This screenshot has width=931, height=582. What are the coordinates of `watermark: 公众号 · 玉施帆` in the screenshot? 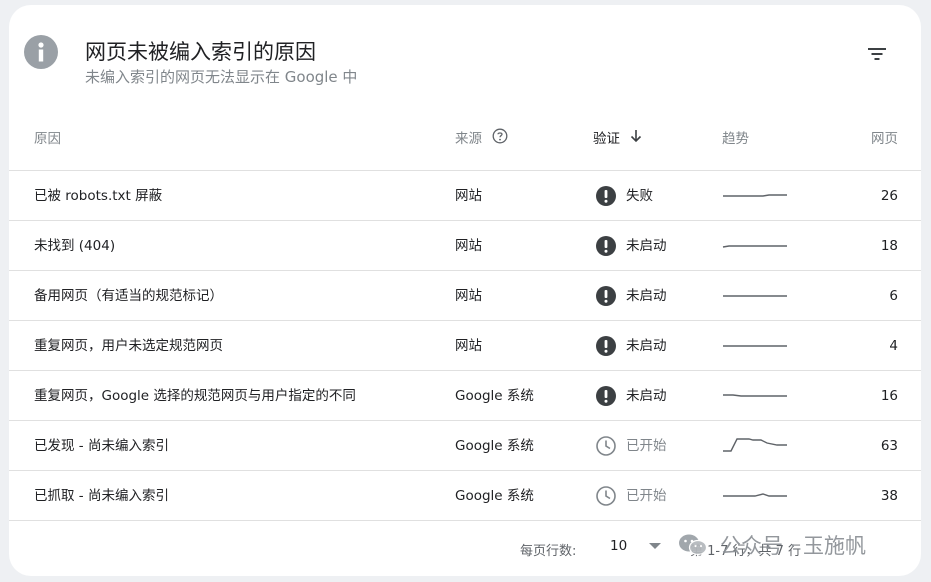 It's located at (772, 545).